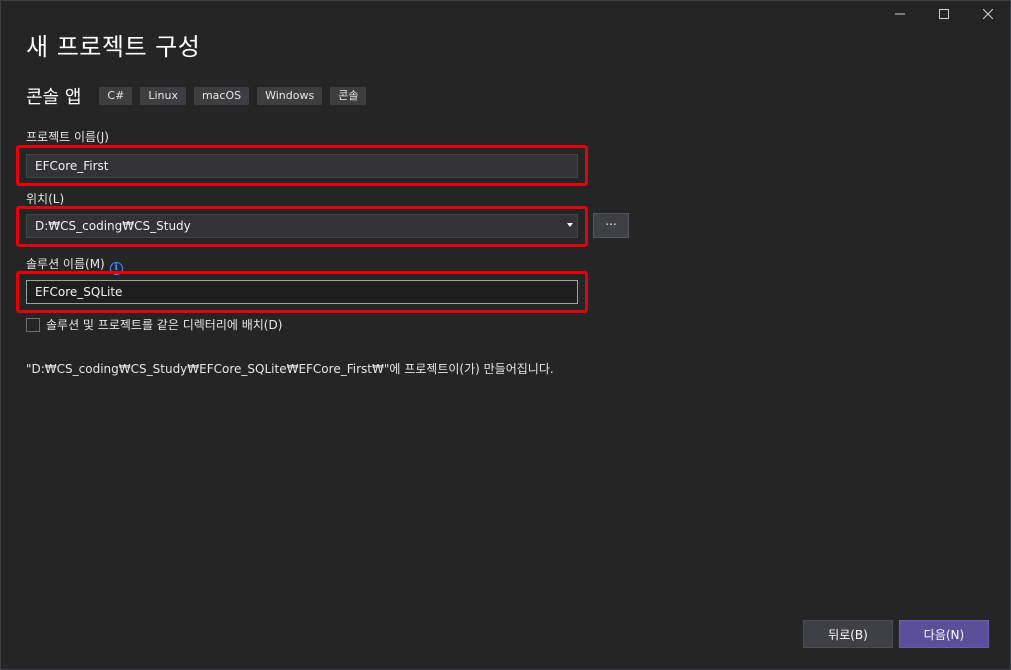  I want to click on minimize-icon, so click(900, 14).